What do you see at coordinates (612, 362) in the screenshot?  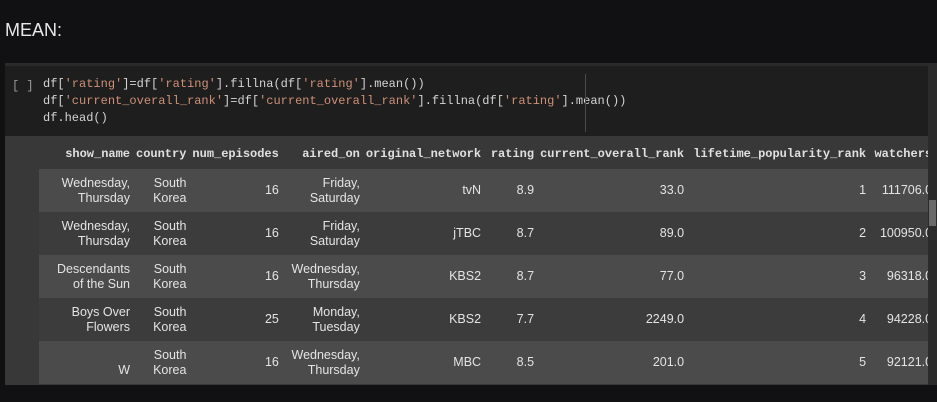 I see `current-rank-cell: 201.0` at bounding box center [612, 362].